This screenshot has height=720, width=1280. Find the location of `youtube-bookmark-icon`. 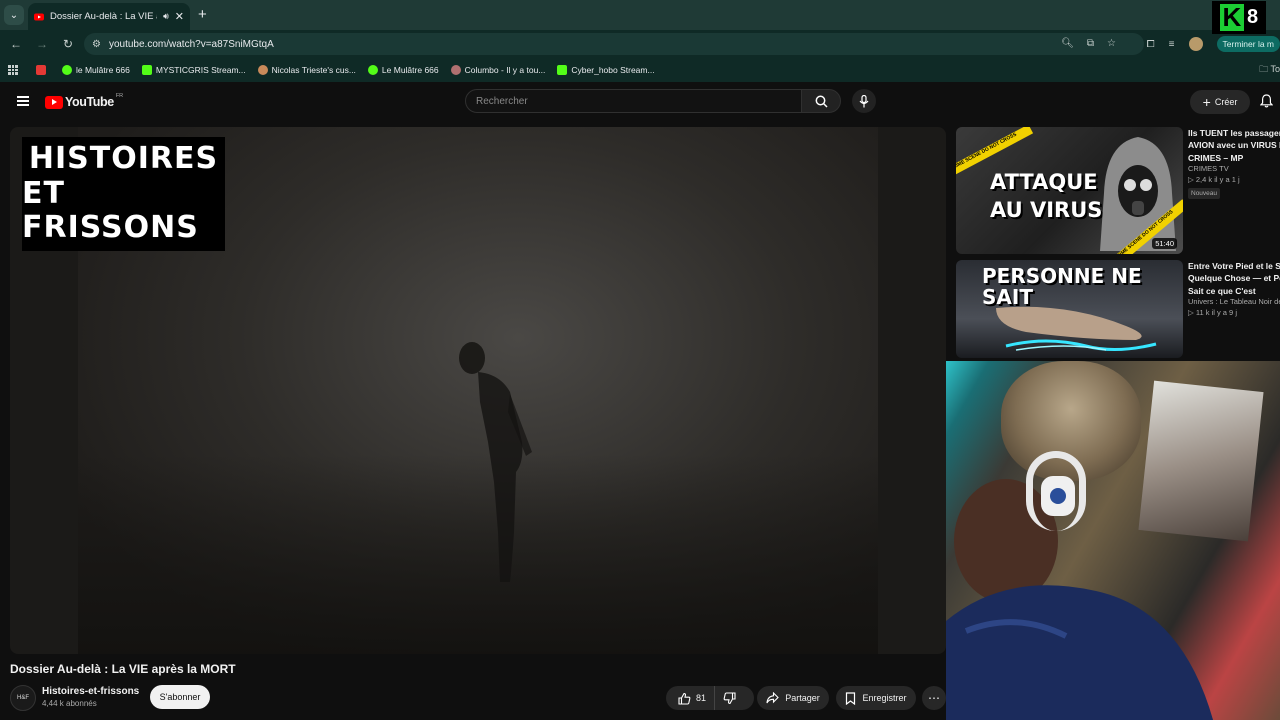

youtube-bookmark-icon is located at coordinates (41, 70).